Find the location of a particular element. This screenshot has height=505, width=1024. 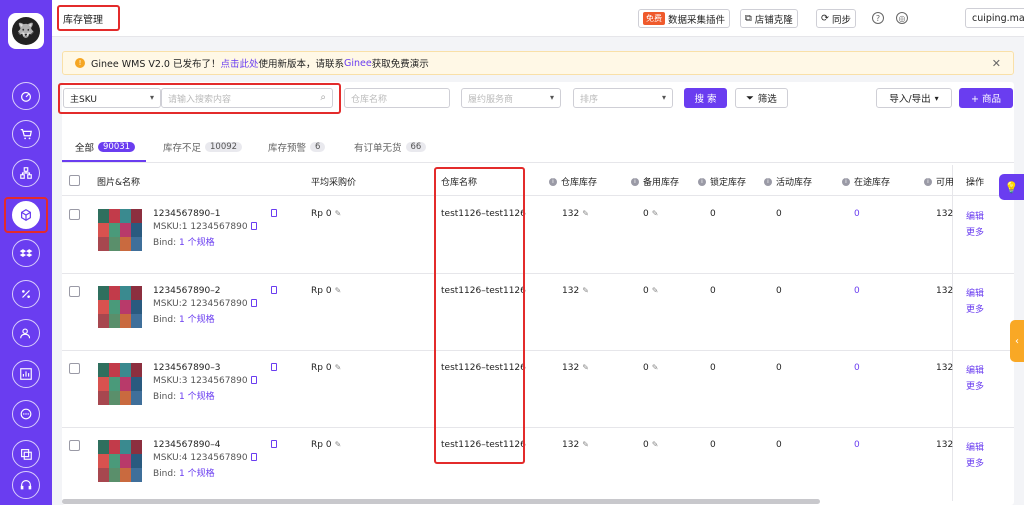

tab-all: 全部 90031 is located at coordinates (105, 147).